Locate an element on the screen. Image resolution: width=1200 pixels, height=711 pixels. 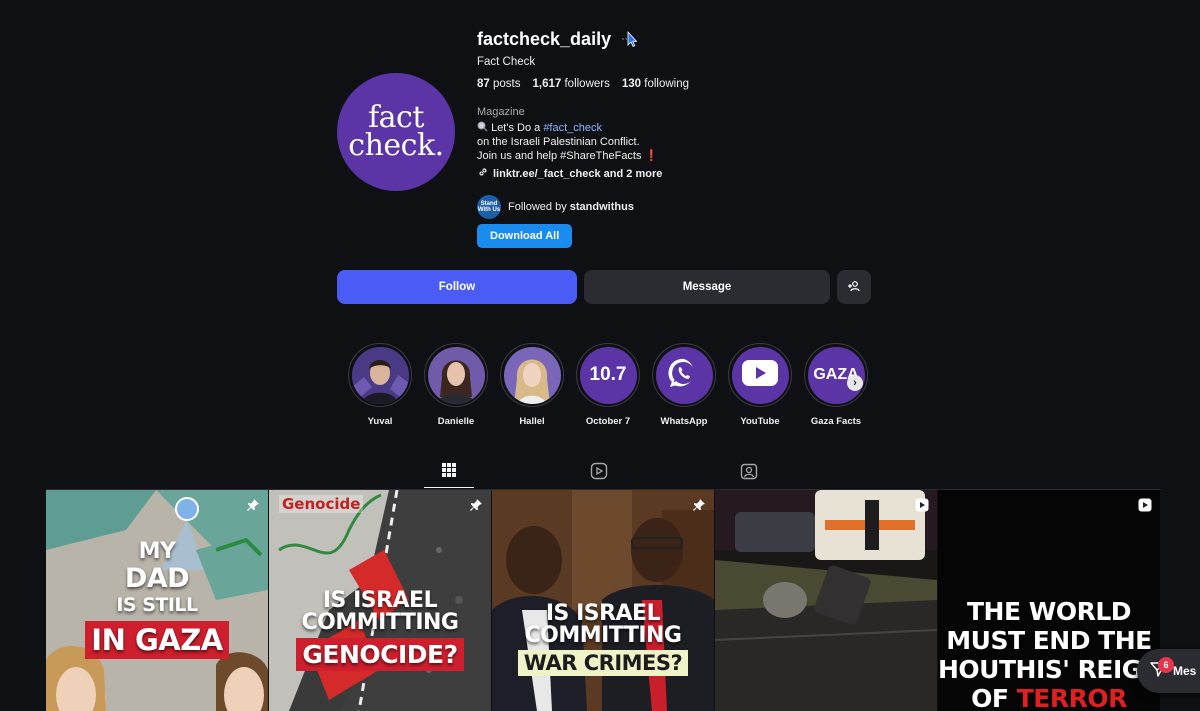
highlight-hallel: Hallel is located at coordinates (532, 385).